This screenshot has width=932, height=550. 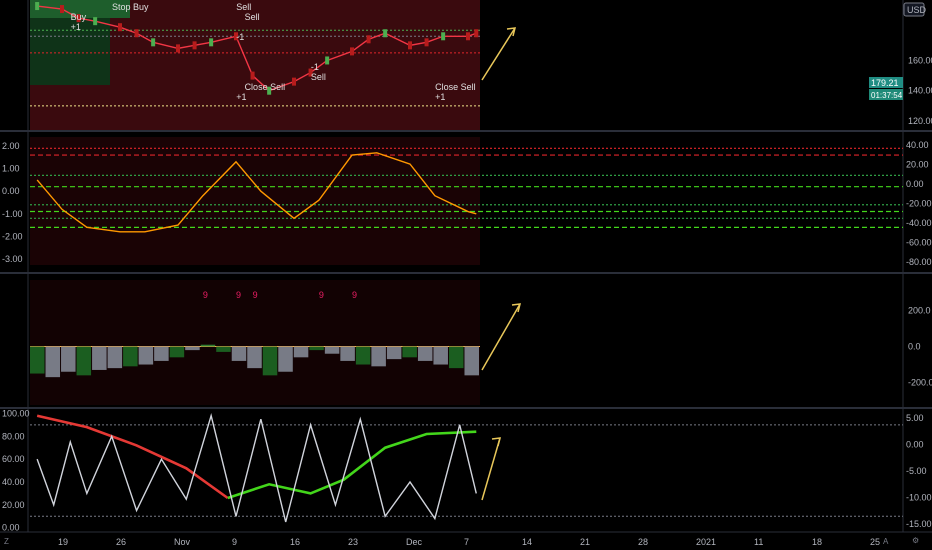 I want to click on settings-gear-icon: ⚙, so click(x=915, y=540).